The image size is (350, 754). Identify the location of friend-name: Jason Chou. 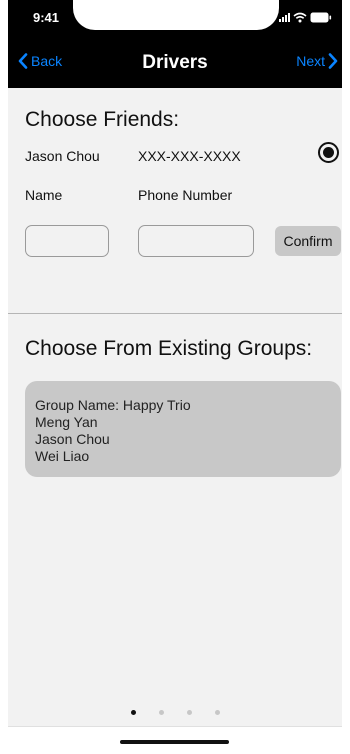
(62, 156).